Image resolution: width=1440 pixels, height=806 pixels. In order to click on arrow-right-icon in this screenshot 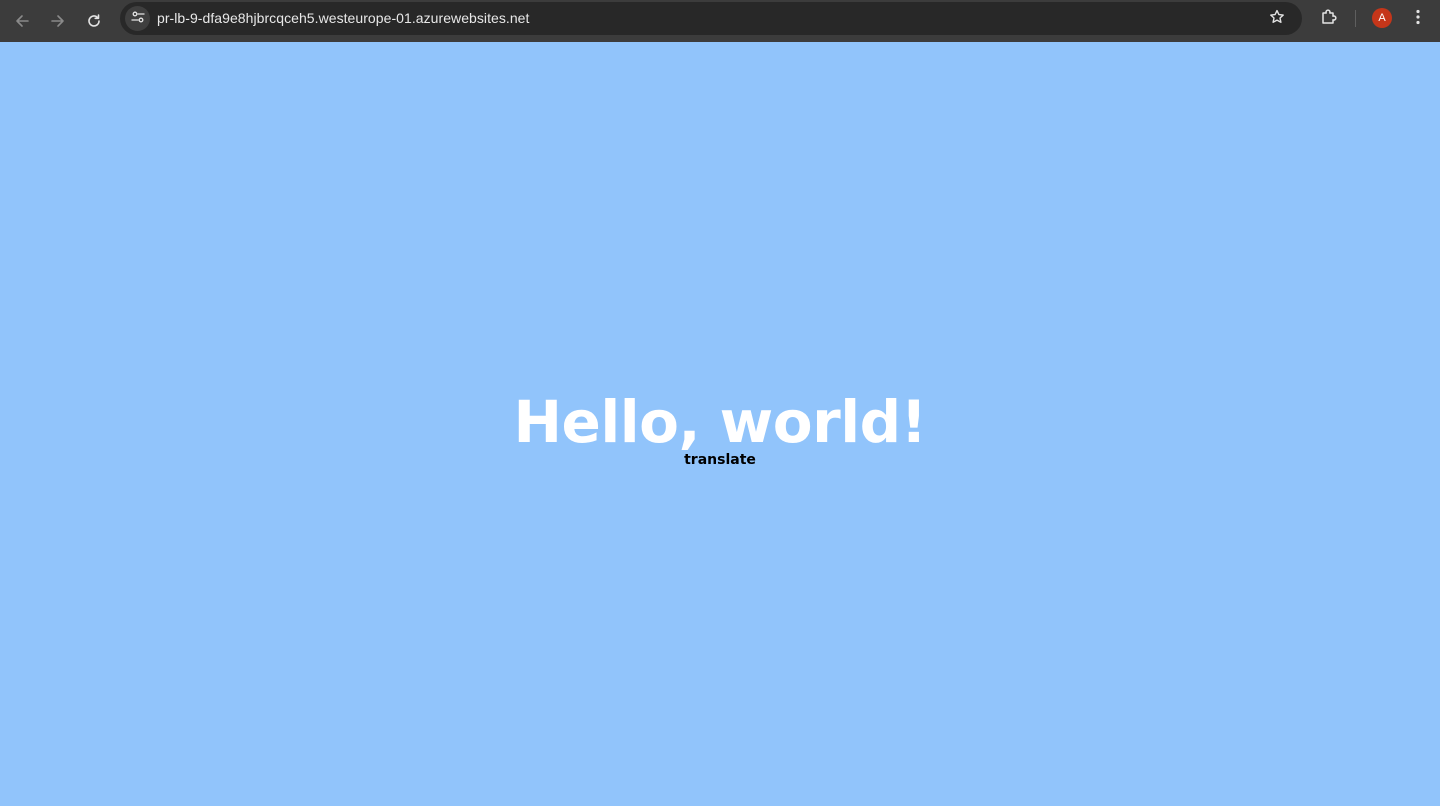, I will do `click(58, 21)`.